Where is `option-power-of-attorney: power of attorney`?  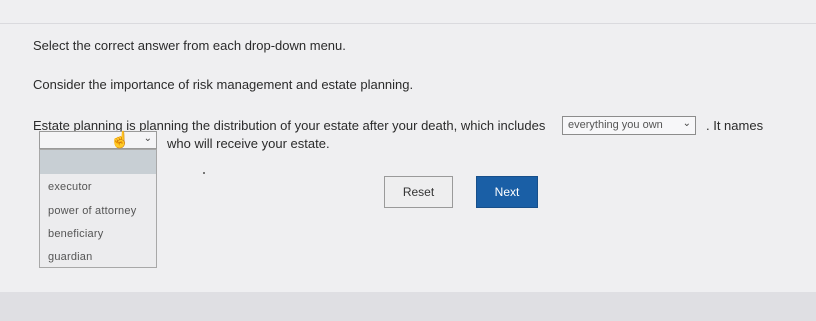
option-power-of-attorney: power of attorney is located at coordinates (92, 211).